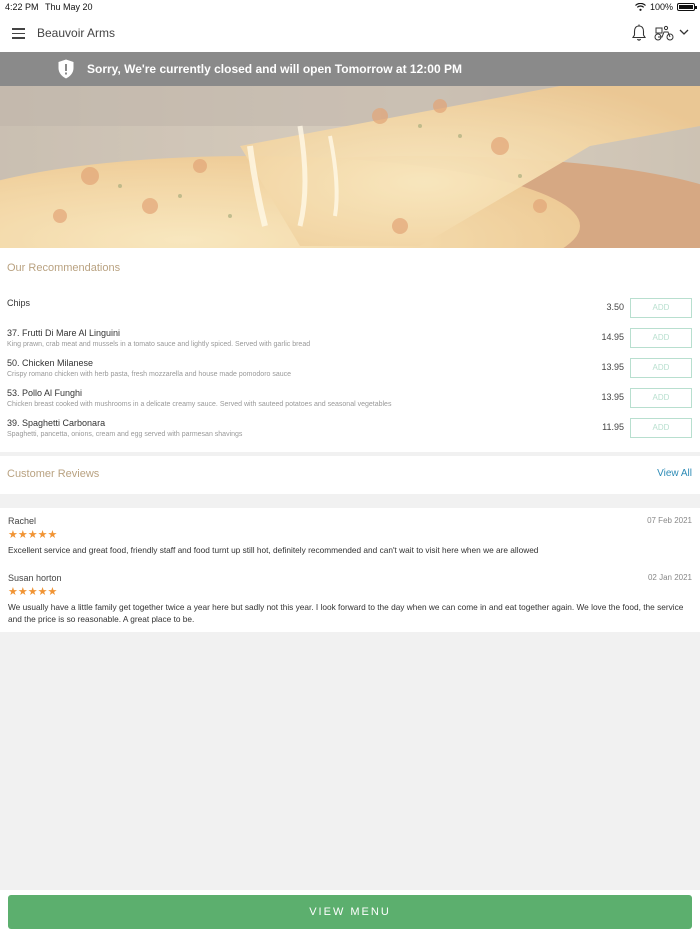  Describe the element at coordinates (687, 7) in the screenshot. I see `battery-icon` at that location.